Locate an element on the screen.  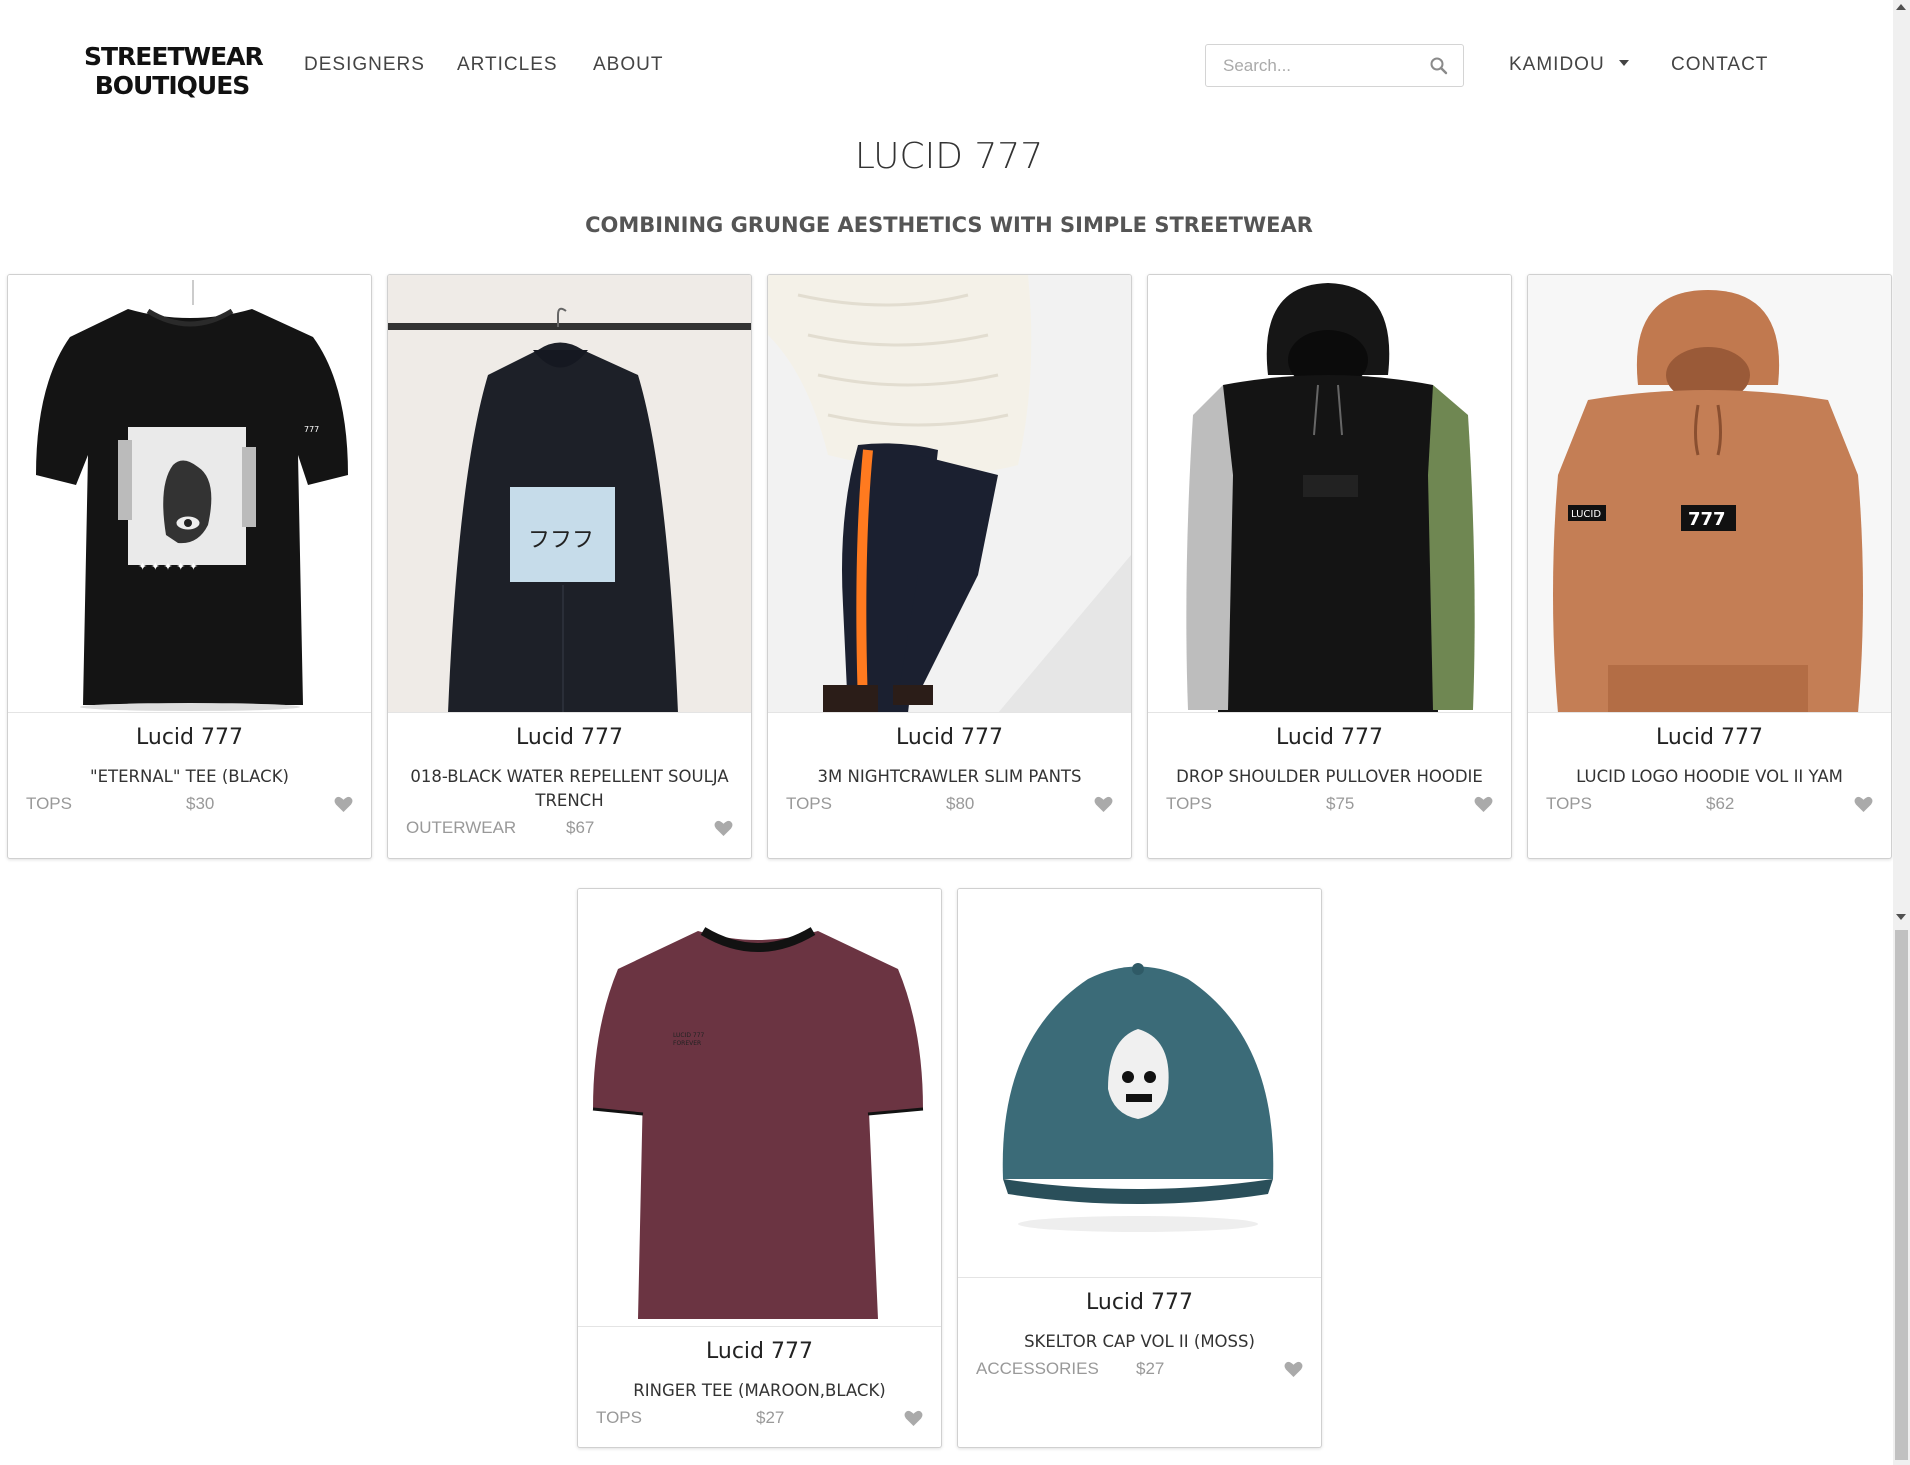
track-pants-image is located at coordinates (949, 493).